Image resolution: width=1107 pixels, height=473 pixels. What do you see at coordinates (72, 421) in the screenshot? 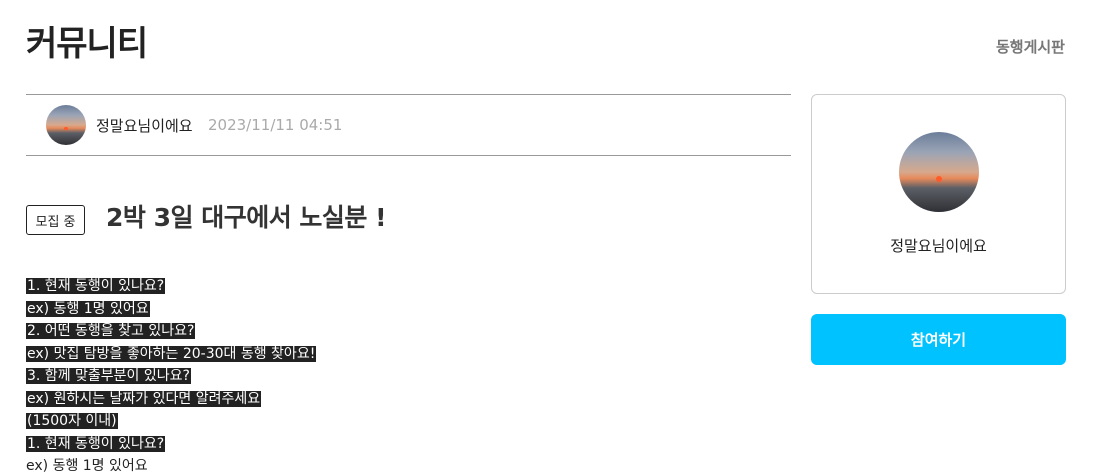
I see `body-line-text: (1500자 이내)` at bounding box center [72, 421].